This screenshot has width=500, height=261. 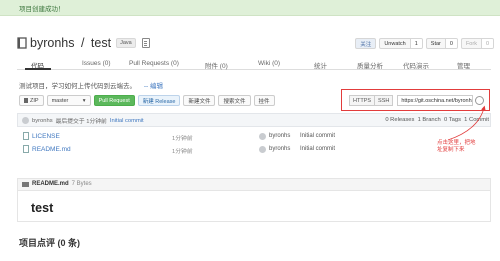 What do you see at coordinates (486, 43) in the screenshot?
I see `fork-count: 0` at bounding box center [486, 43].